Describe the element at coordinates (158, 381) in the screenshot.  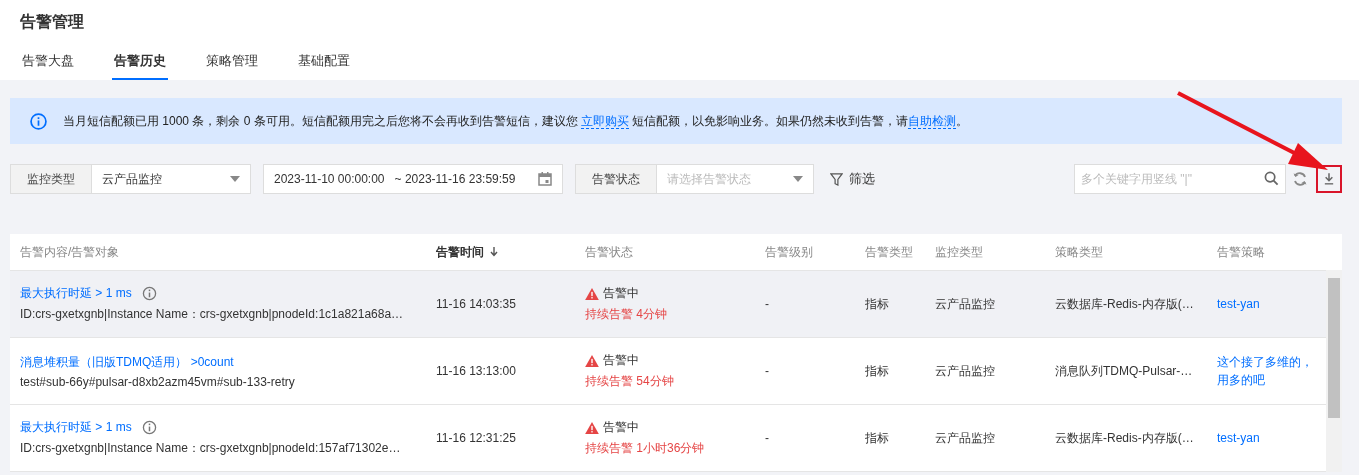
I see `alarm-object: test#sub-66y#pulsar-d8xb2azm45vm#sub-133-retry` at that location.